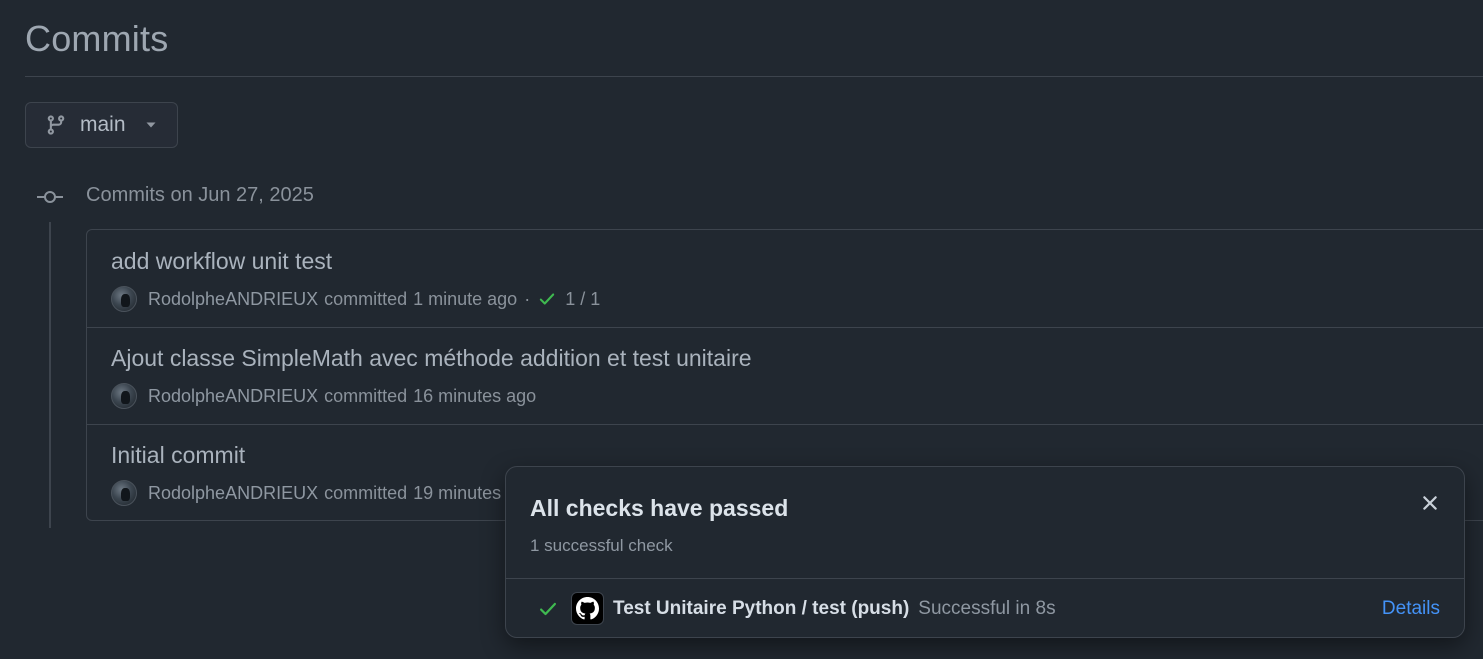 The width and height of the screenshot is (1483, 659). Describe the element at coordinates (97, 38) in the screenshot. I see `page-title: Commits` at that location.